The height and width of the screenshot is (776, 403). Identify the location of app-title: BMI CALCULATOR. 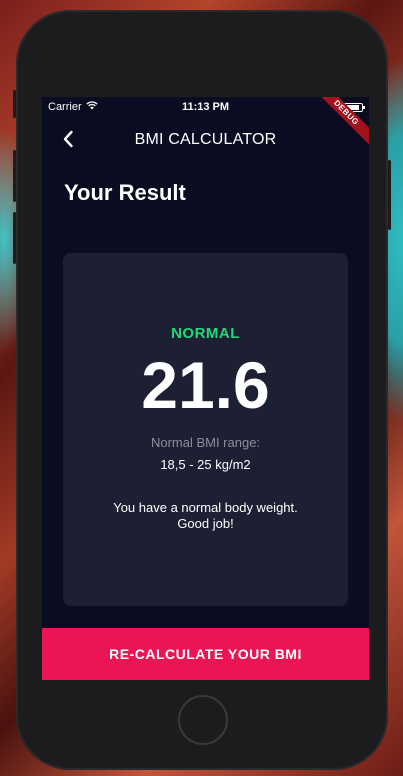
(205, 139).